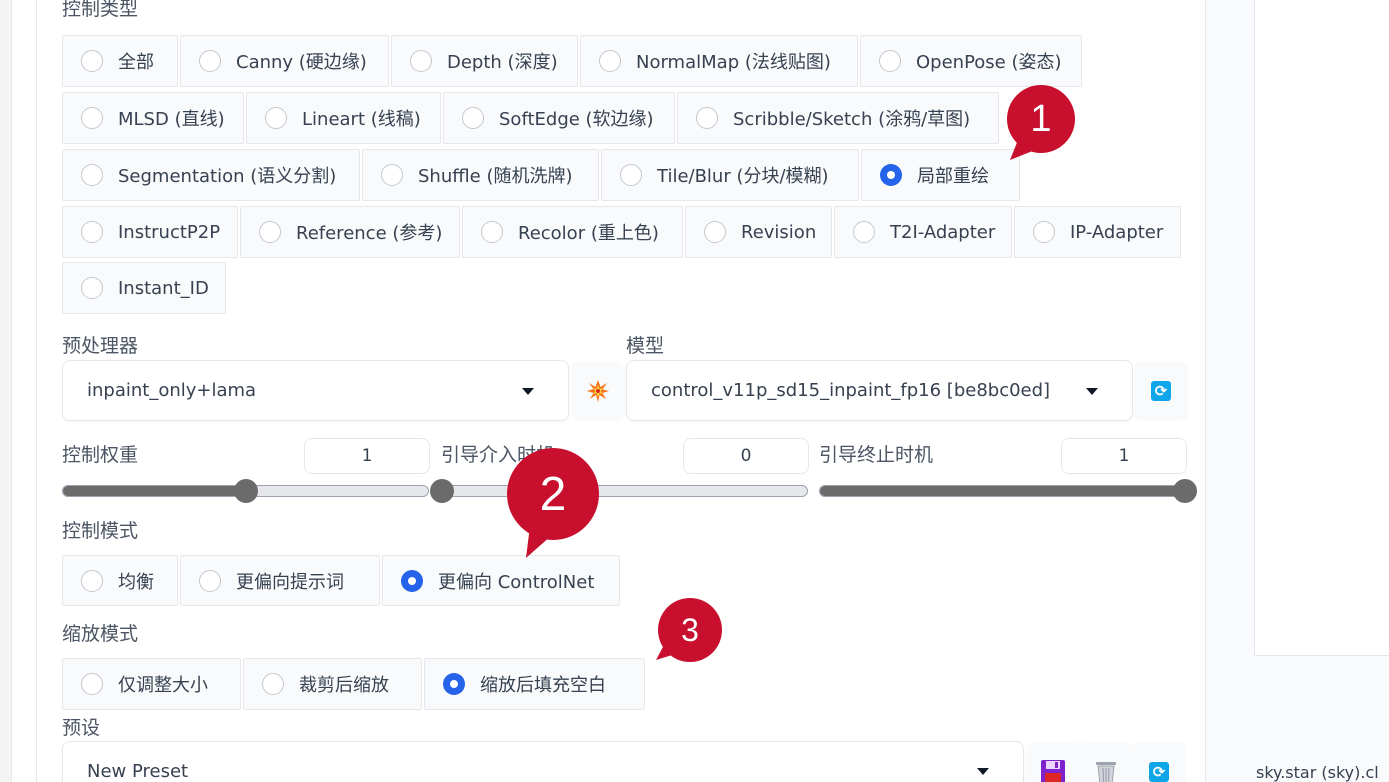 The height and width of the screenshot is (782, 1389). Describe the element at coordinates (1041, 119) in the screenshot. I see `annotation-badge-1: 1` at that location.